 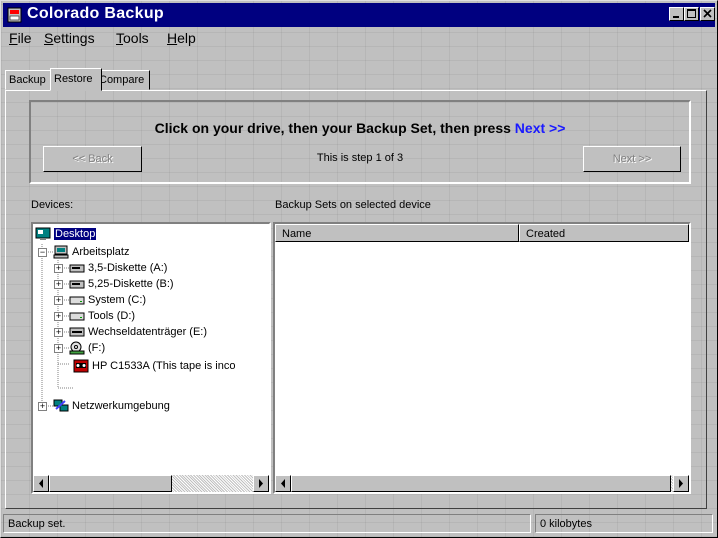 I want to click on backup-sets-hscrollbar, so click(x=482, y=483).